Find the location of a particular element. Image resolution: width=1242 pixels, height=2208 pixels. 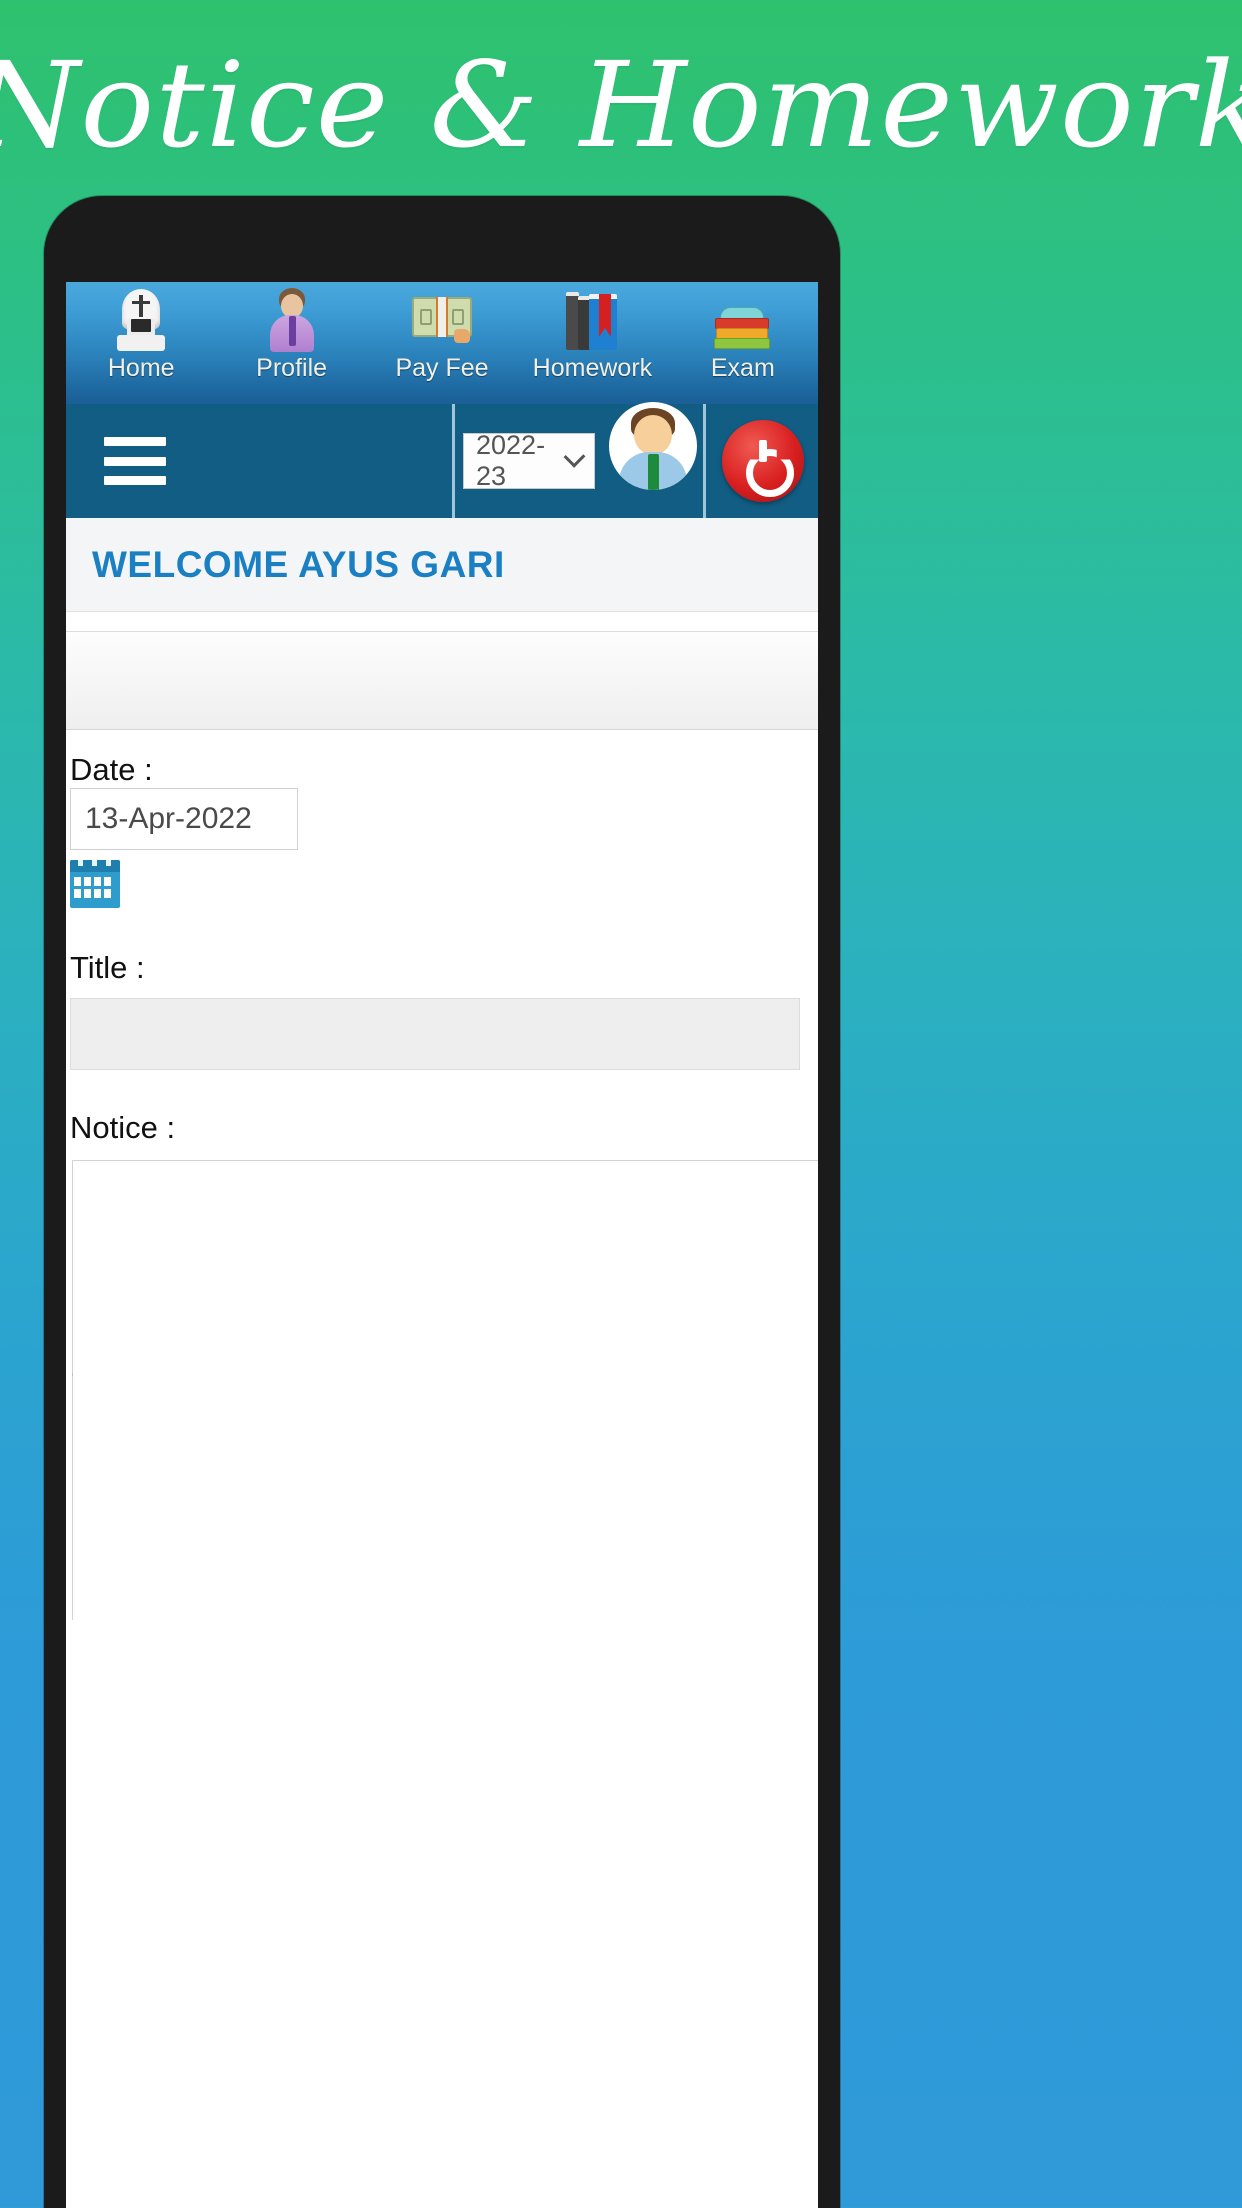

notice-field-group: Notice : is located at coordinates (442, 1365).